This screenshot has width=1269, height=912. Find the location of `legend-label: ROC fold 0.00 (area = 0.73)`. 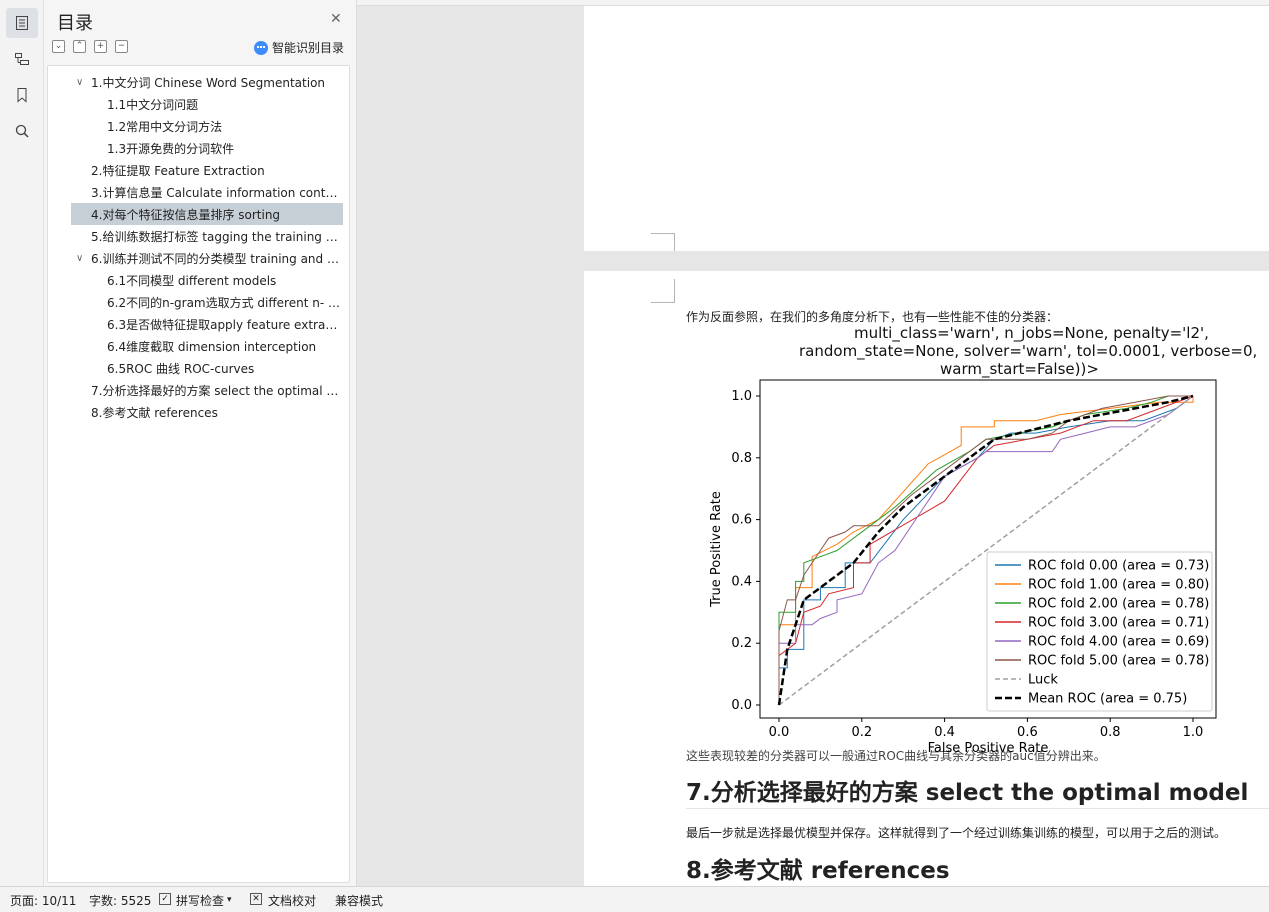

legend-label: ROC fold 0.00 (area = 0.73) is located at coordinates (1118, 566).